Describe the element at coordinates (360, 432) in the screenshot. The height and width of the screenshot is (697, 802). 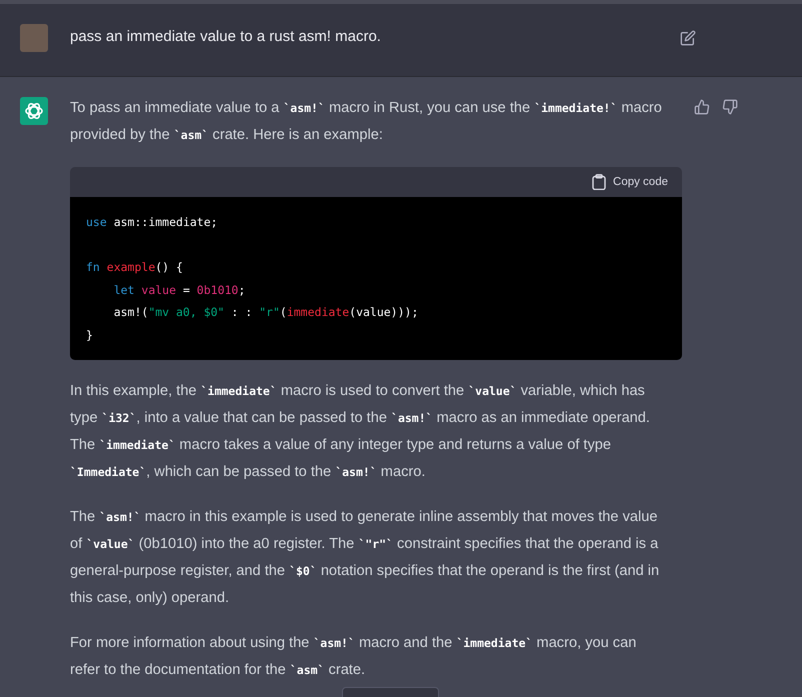
I see `answer-paragraph: In this example, the `immediate` macro is used to convert the `value` variable, which has type `i32`, into a value that can be passed to the `asm!` macro as an immediate operand. The `immediate` macro takes a value of any integer type and returns a value of type `Immediate`, which can be passed to the `asm!` macro.` at that location.